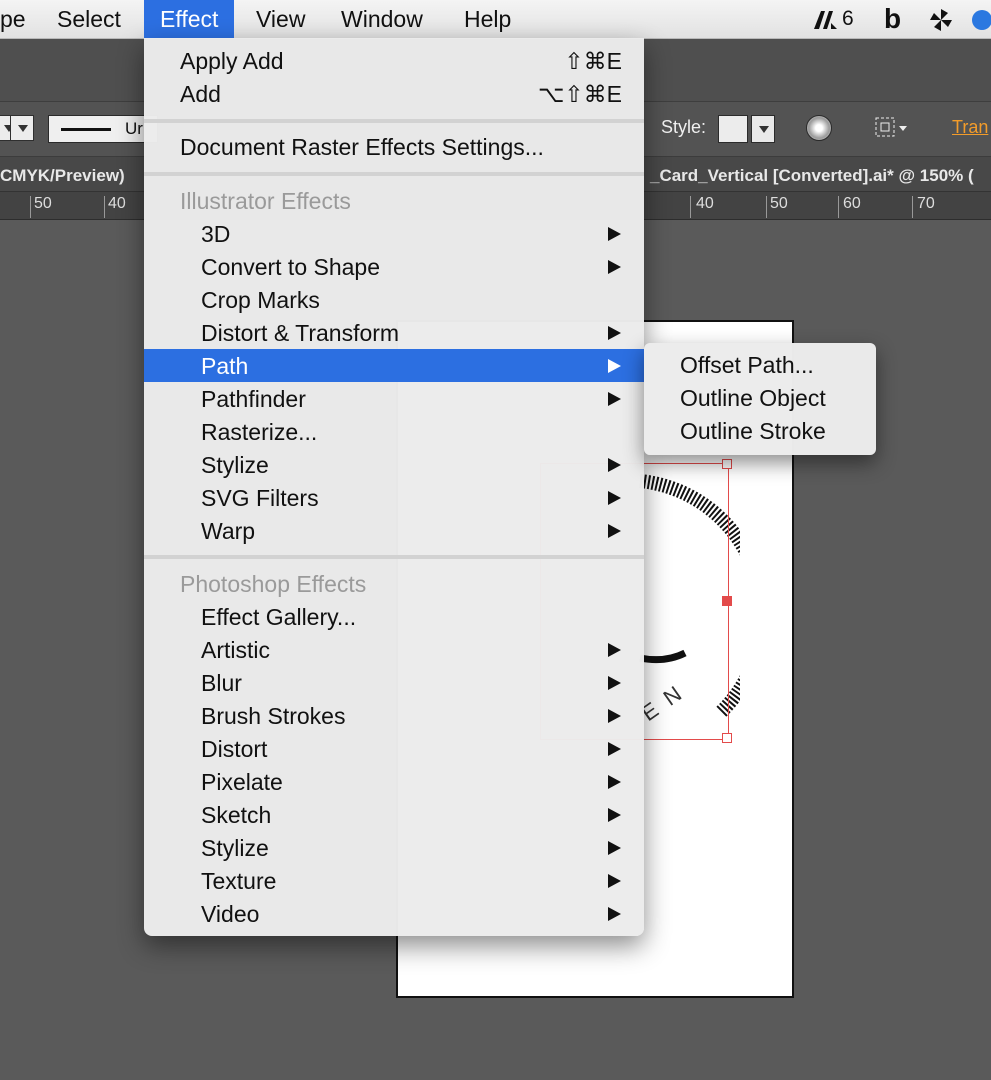 This screenshot has height=1080, width=991. I want to click on menu-help: Help, so click(487, 19).